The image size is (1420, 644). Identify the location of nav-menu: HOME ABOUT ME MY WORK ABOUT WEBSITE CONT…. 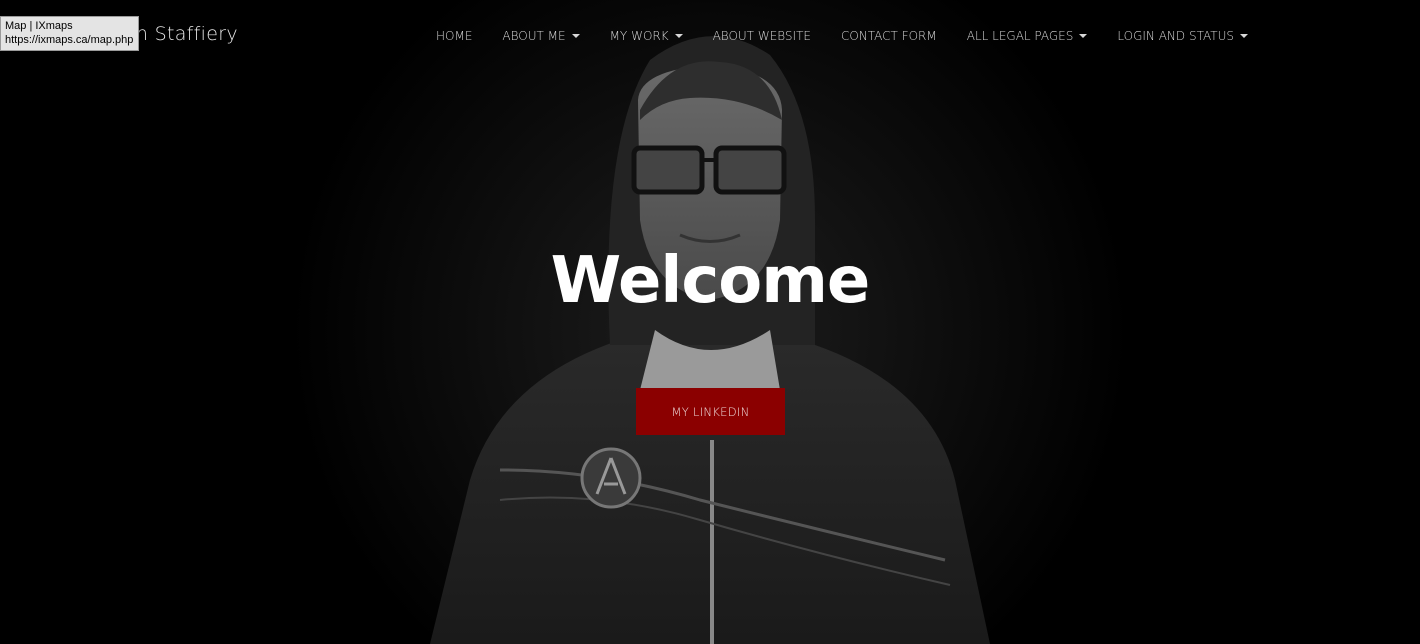
(842, 36).